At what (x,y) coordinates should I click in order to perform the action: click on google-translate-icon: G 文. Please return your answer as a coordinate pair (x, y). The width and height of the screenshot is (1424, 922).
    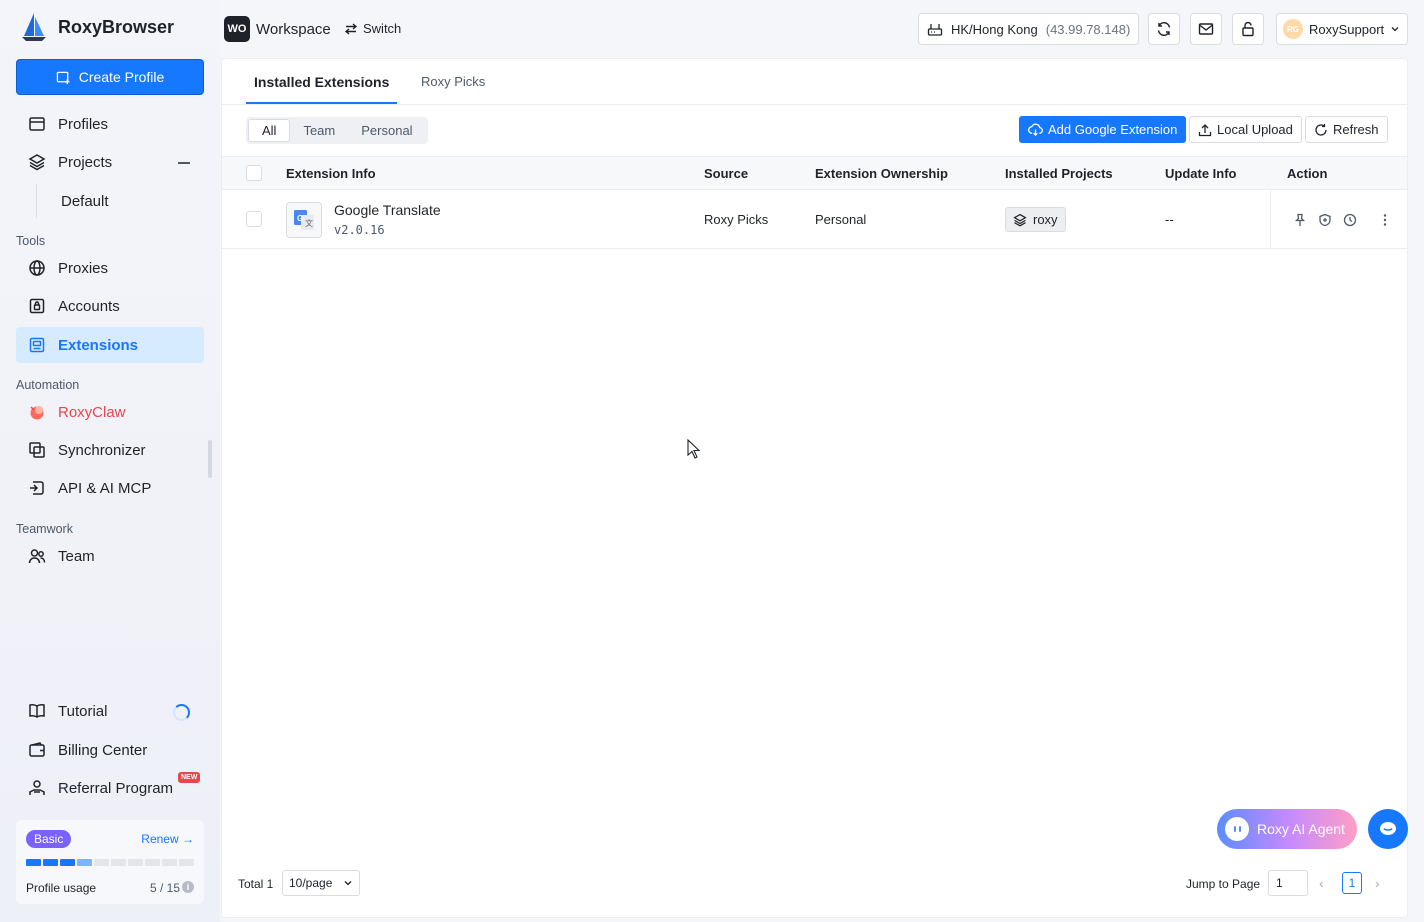
    Looking at the image, I should click on (304, 220).